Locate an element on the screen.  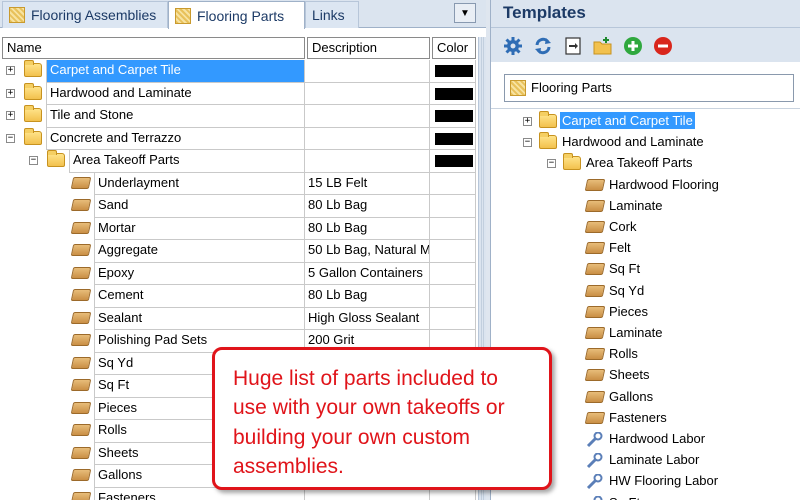
grid-row: Sealant High Gloss Sealant is located at coordinates (239, 318).